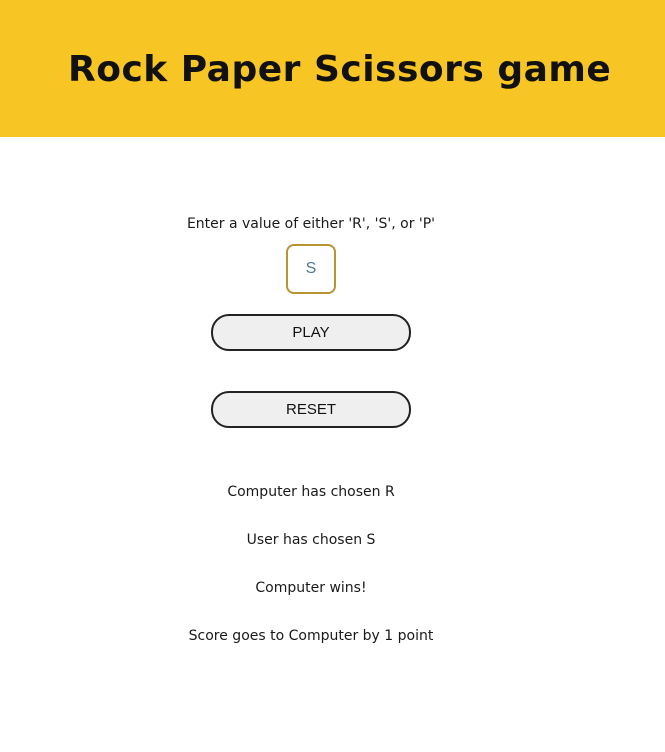  I want to click on input-prompt: Enter a value of either 'R', 'S', or 'P', so click(311, 224).